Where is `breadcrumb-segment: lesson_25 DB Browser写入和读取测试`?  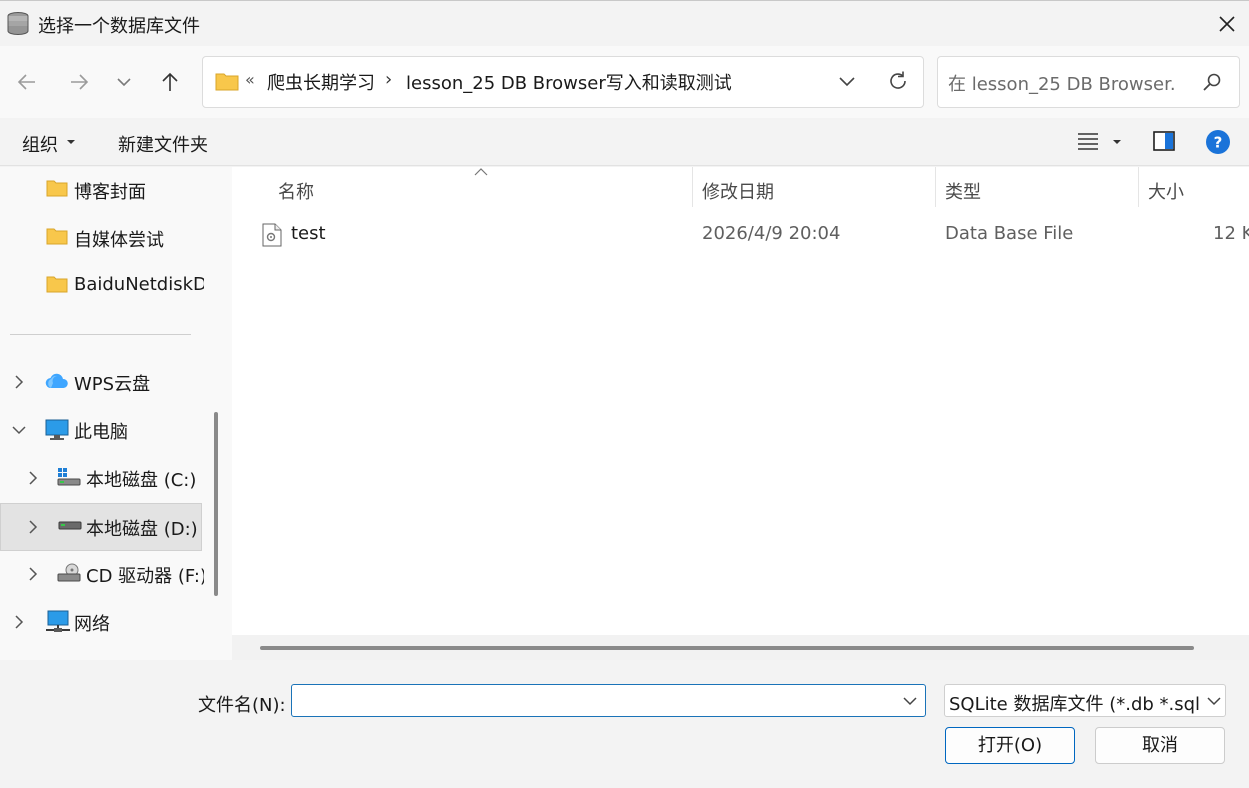 breadcrumb-segment: lesson_25 DB Browser写入和读取测试 is located at coordinates (569, 82).